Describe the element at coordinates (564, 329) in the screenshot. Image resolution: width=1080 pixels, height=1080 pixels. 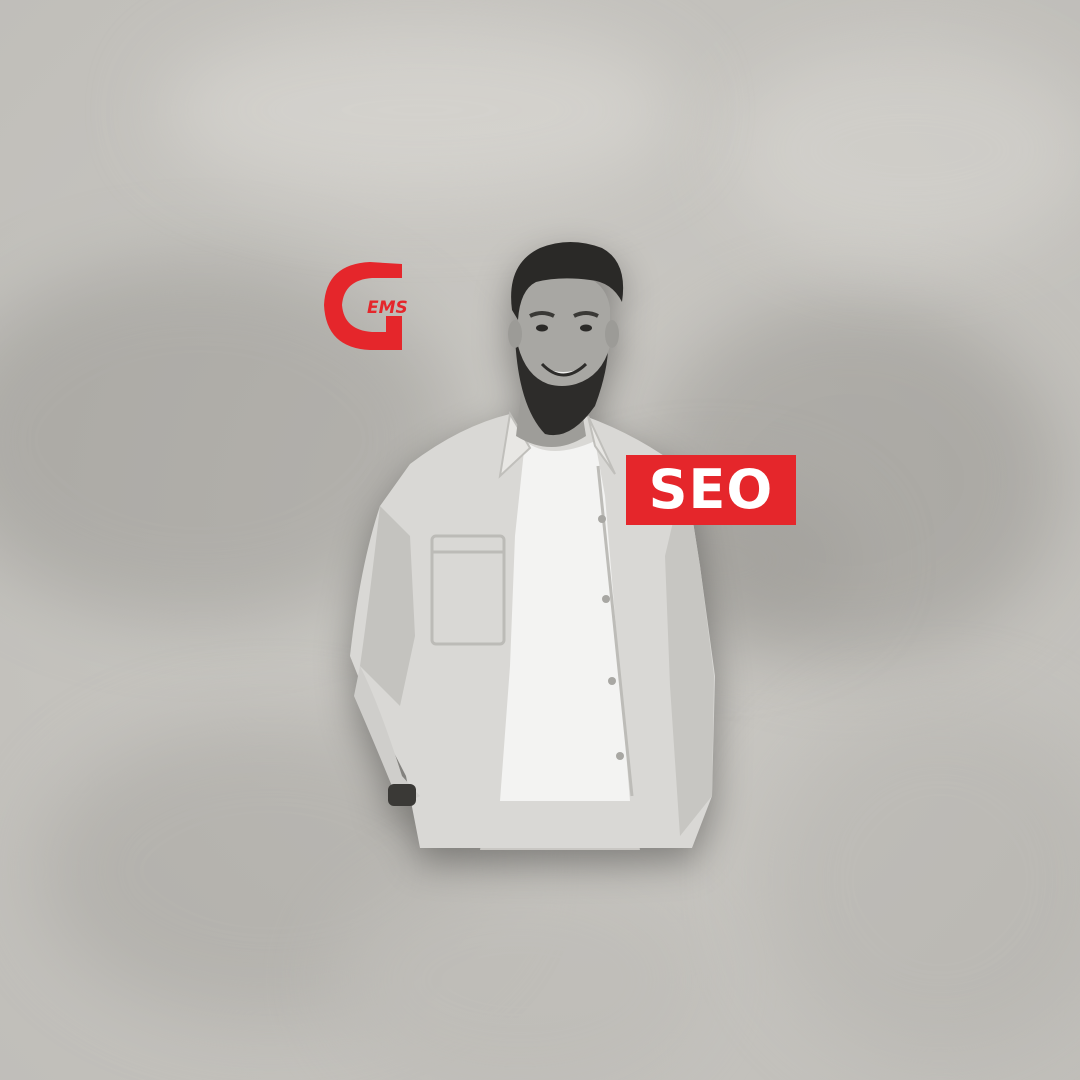
I see `face` at that location.